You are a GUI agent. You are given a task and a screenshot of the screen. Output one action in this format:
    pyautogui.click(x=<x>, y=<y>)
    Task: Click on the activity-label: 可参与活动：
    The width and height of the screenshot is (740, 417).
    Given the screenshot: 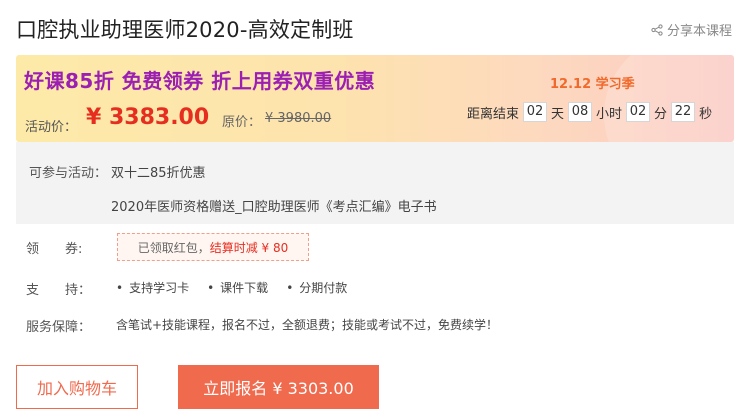 What is the action you would take?
    pyautogui.click(x=68, y=173)
    